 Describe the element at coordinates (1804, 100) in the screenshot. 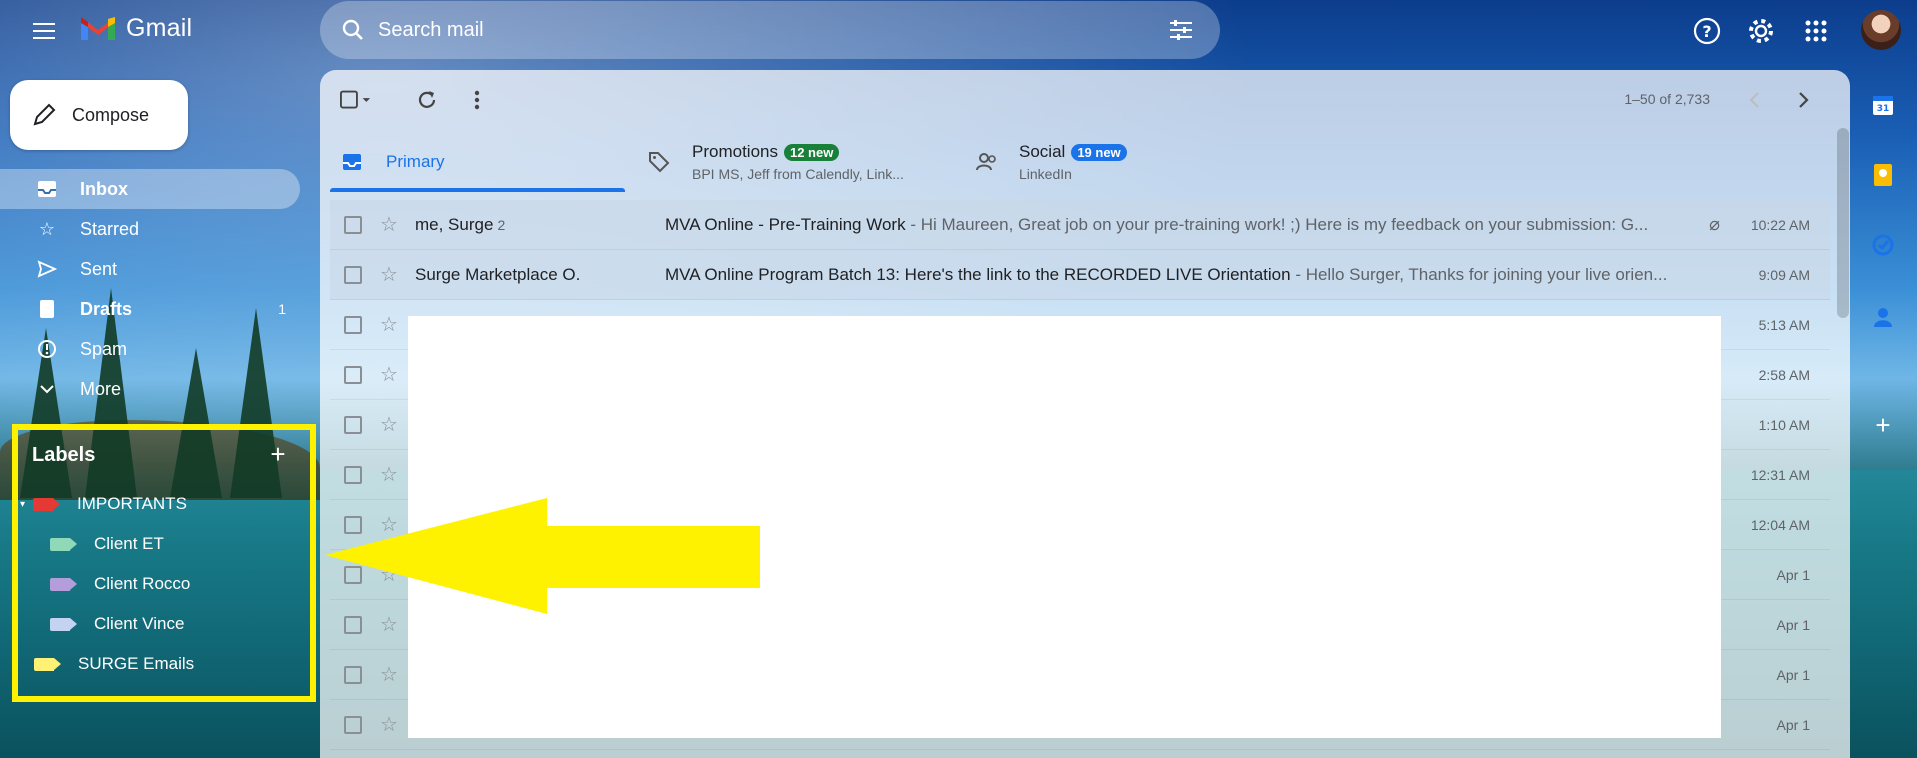

I see `chevron-right-icon` at that location.